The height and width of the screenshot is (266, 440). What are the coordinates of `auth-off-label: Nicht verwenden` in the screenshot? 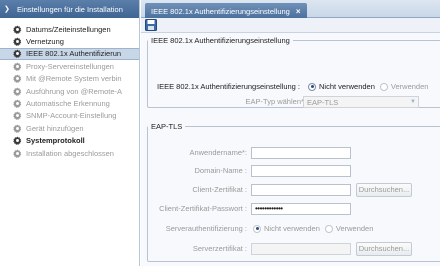 It's located at (347, 86).